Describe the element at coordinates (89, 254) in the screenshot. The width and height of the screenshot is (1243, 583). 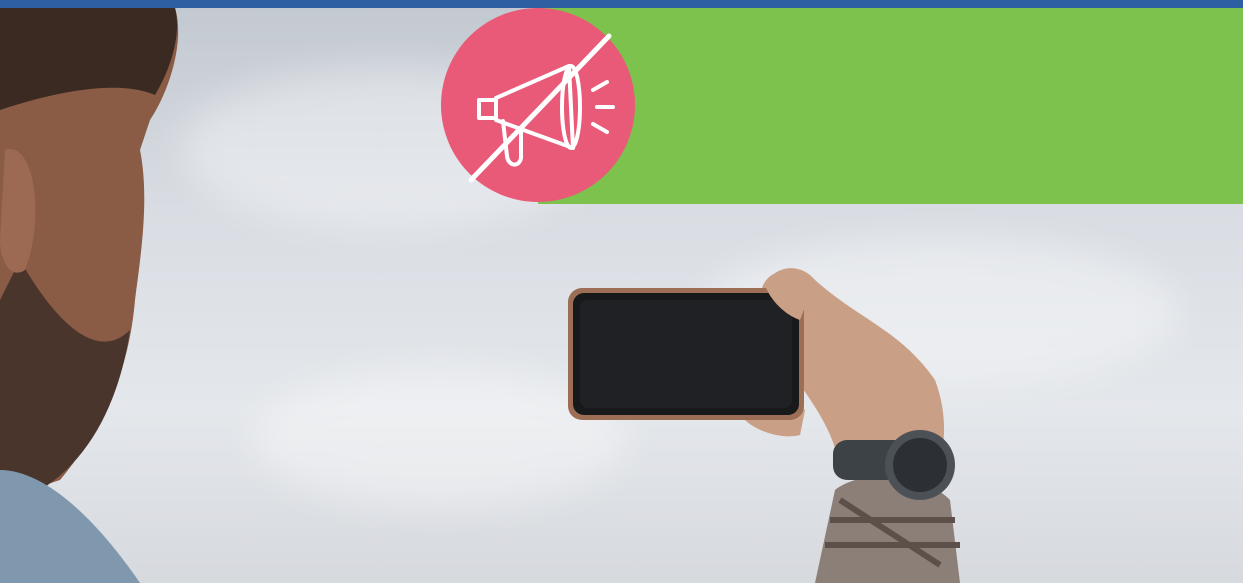
I see `man-head` at that location.